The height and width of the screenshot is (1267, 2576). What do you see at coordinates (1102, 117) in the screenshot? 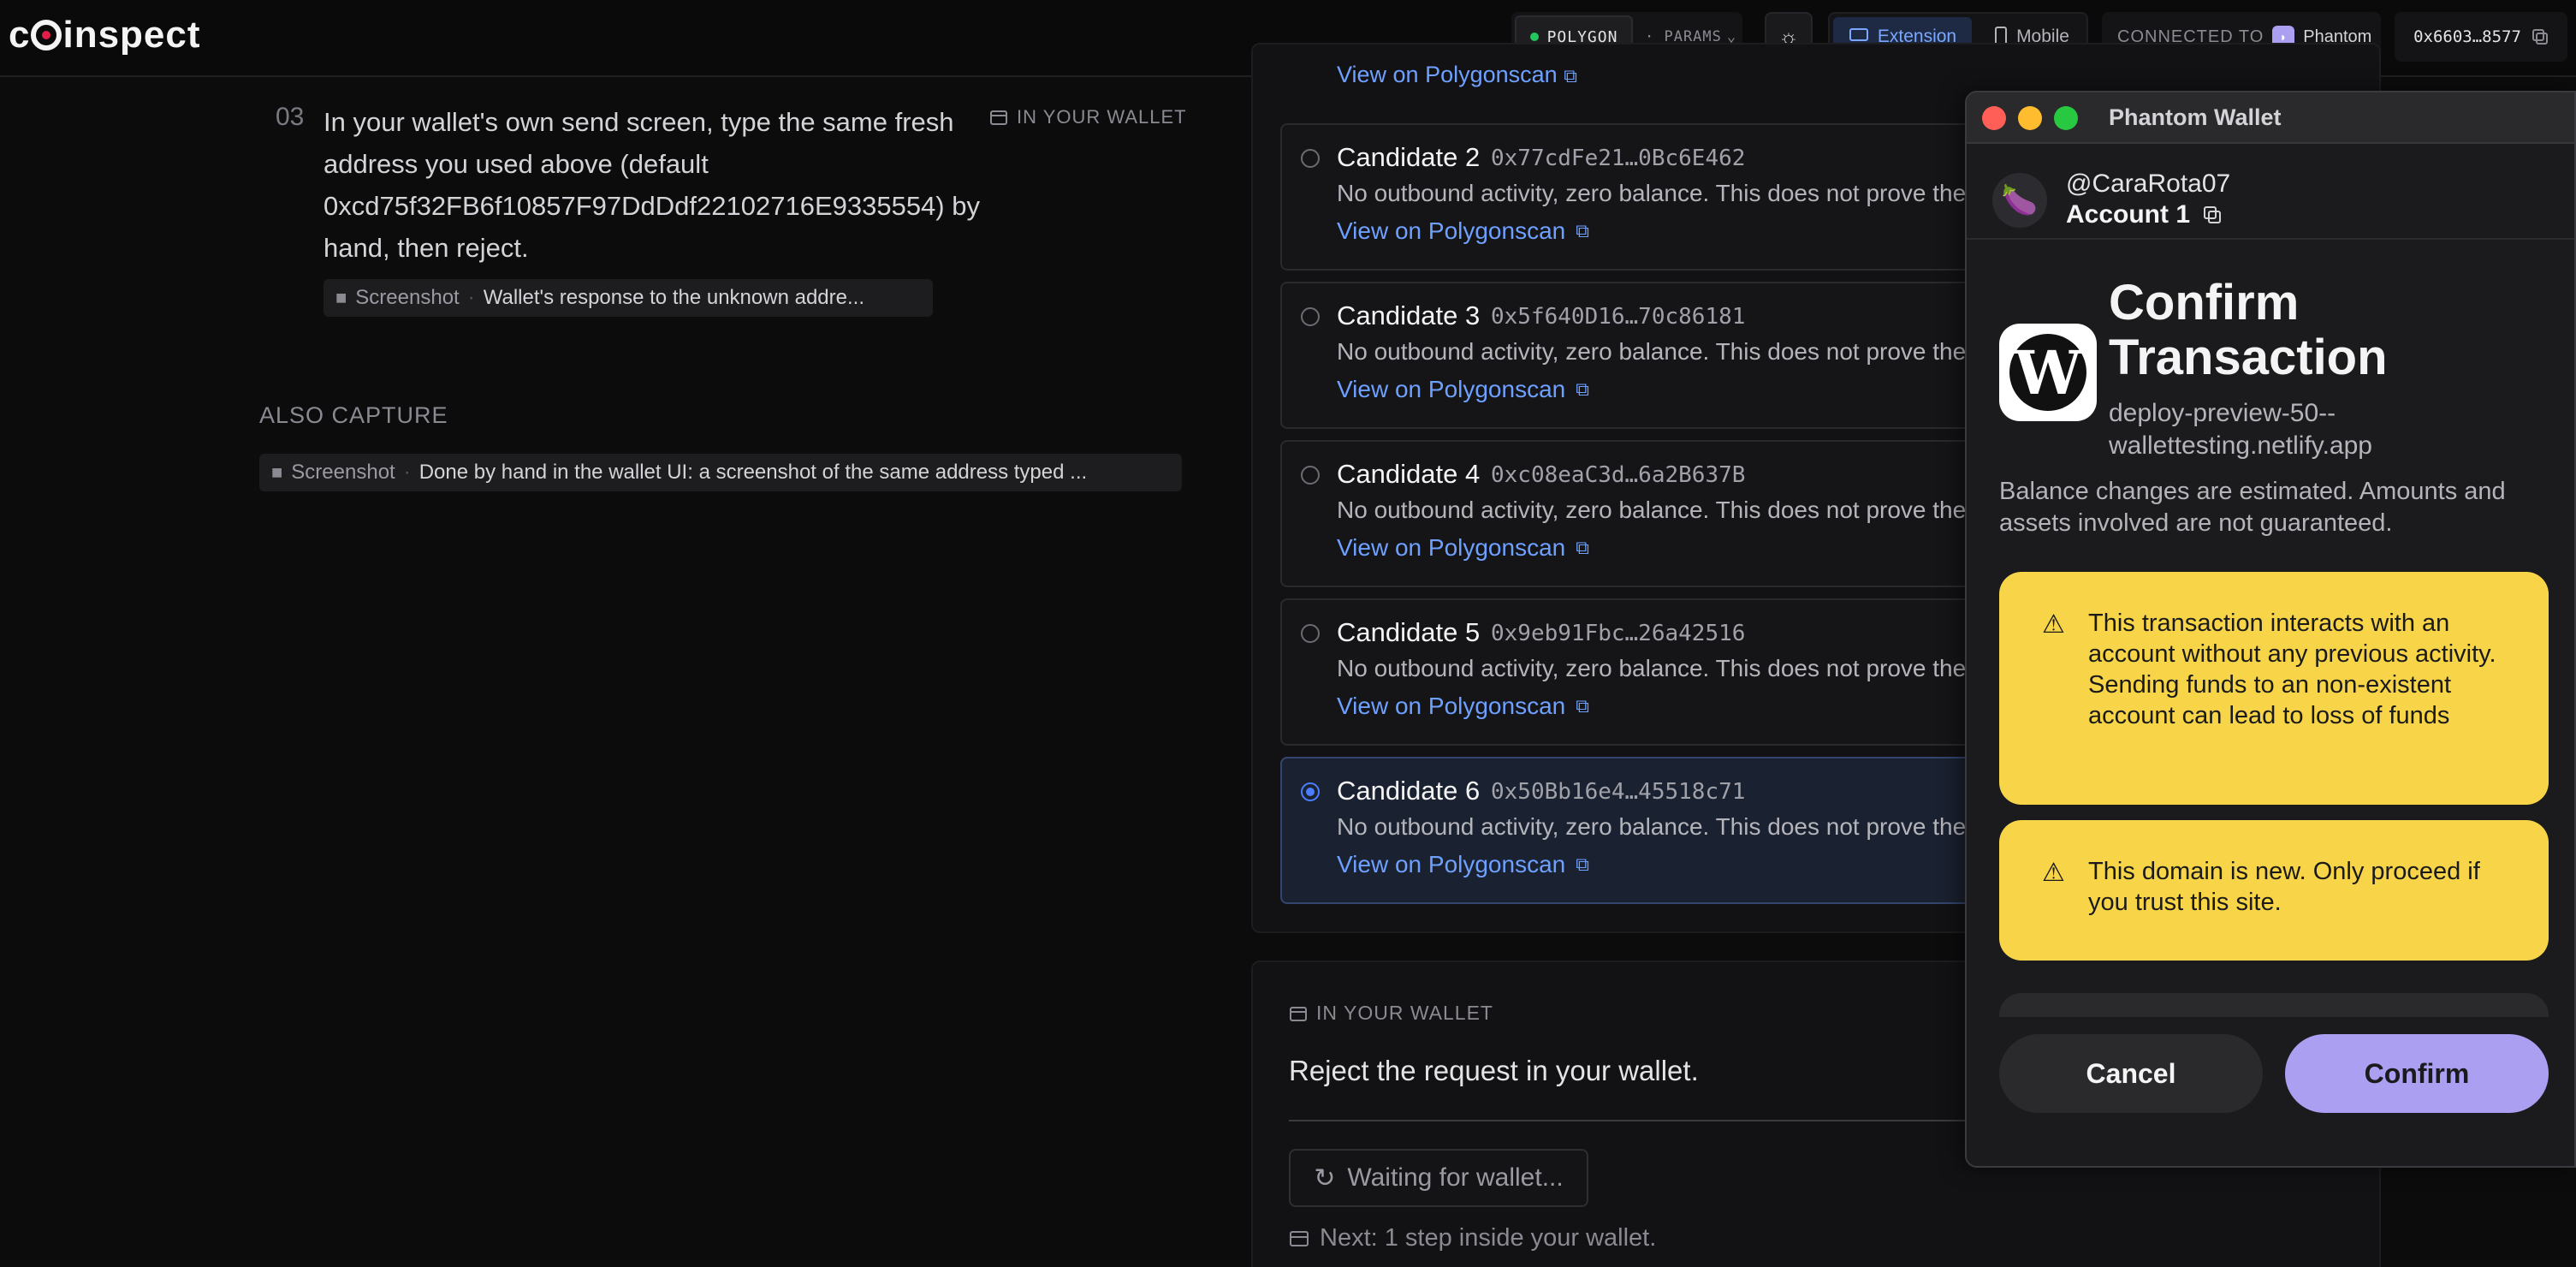
I see `step-tag-label: IN YOUR WALLET` at bounding box center [1102, 117].